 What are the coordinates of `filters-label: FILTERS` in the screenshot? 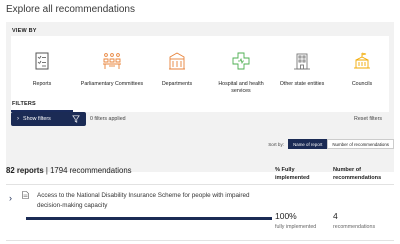 It's located at (24, 104).